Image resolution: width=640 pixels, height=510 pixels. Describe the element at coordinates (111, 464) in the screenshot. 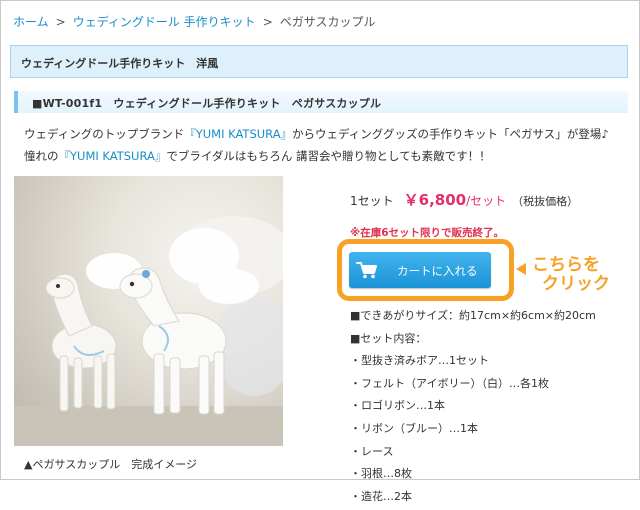

I see `image-caption: ▲ペガサスカップル 完成イメージ` at that location.